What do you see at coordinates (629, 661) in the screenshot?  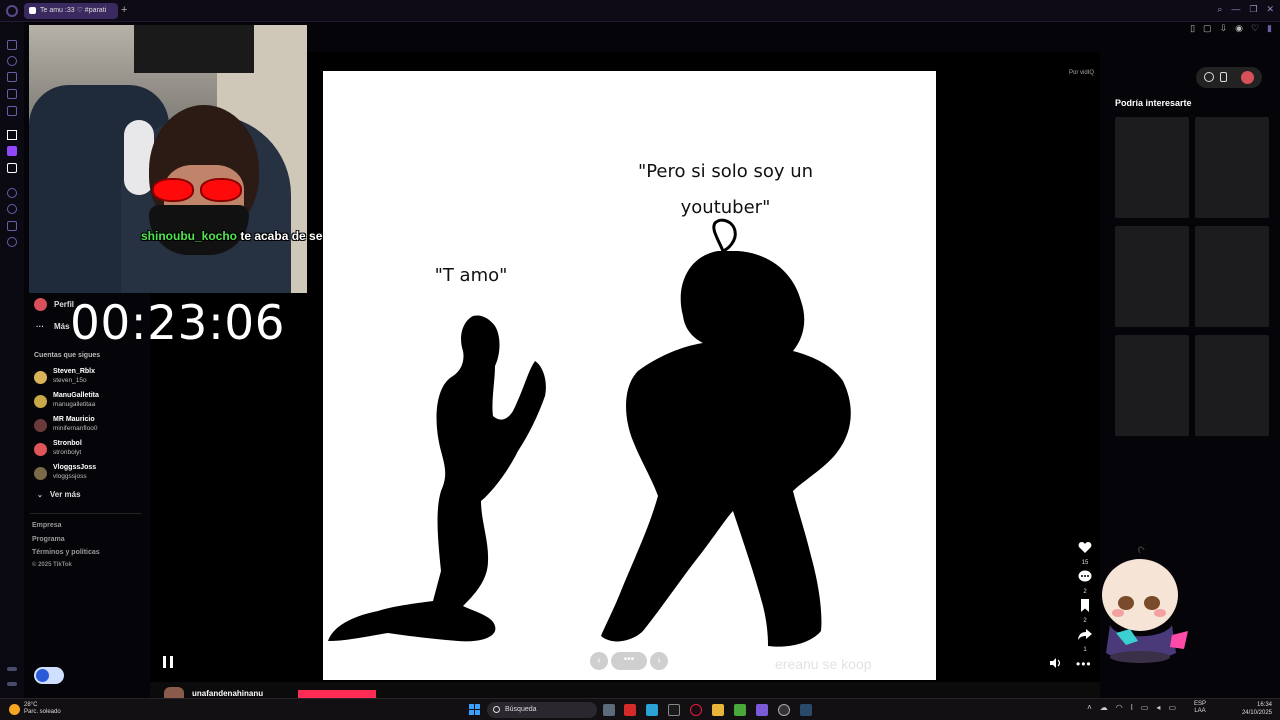 I see `carousel-dots: •••` at bounding box center [629, 661].